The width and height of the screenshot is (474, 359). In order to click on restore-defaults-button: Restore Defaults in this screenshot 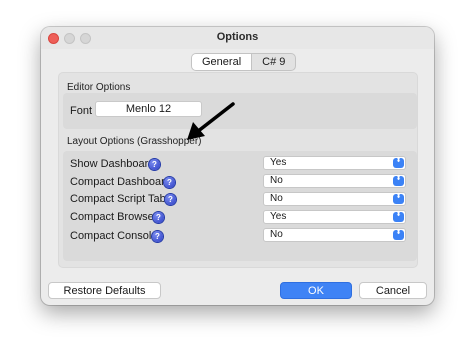, I will do `click(104, 290)`.